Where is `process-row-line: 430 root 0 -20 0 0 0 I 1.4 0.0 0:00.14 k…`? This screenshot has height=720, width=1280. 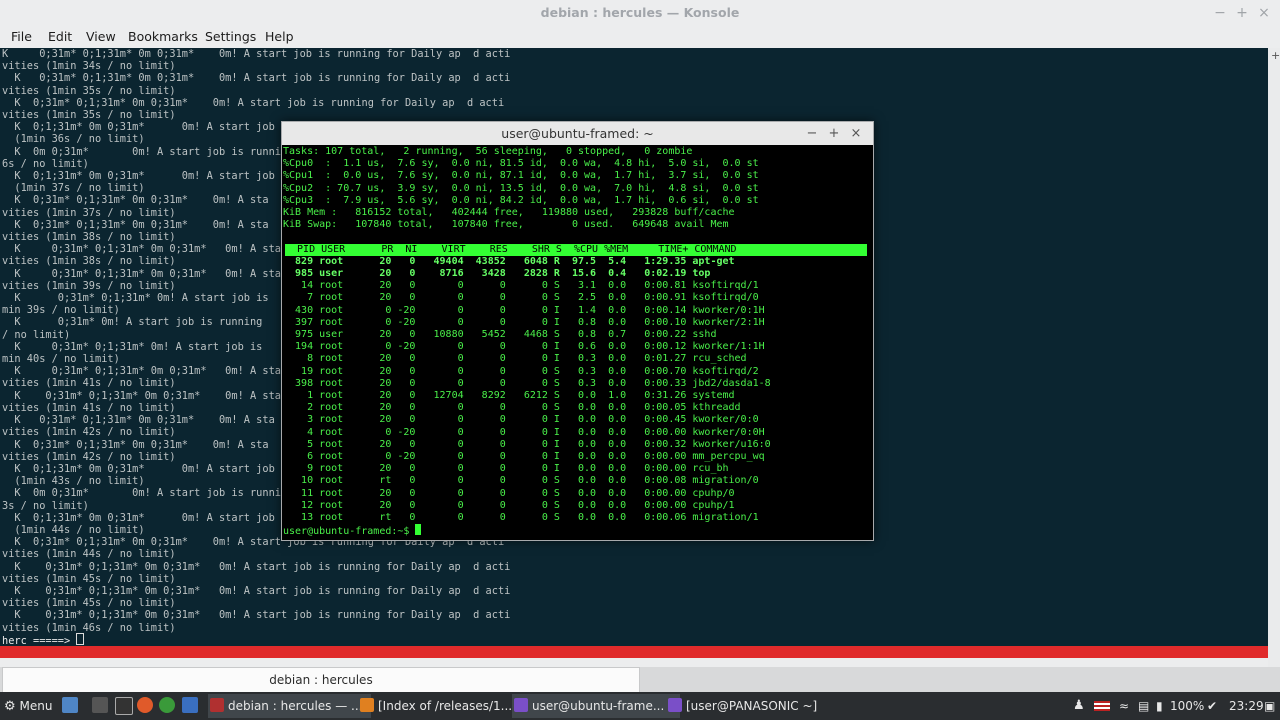
process-row-line: 430 root 0 -20 0 0 0 I 1.4 0.0 0:00.14 k… is located at coordinates (524, 310).